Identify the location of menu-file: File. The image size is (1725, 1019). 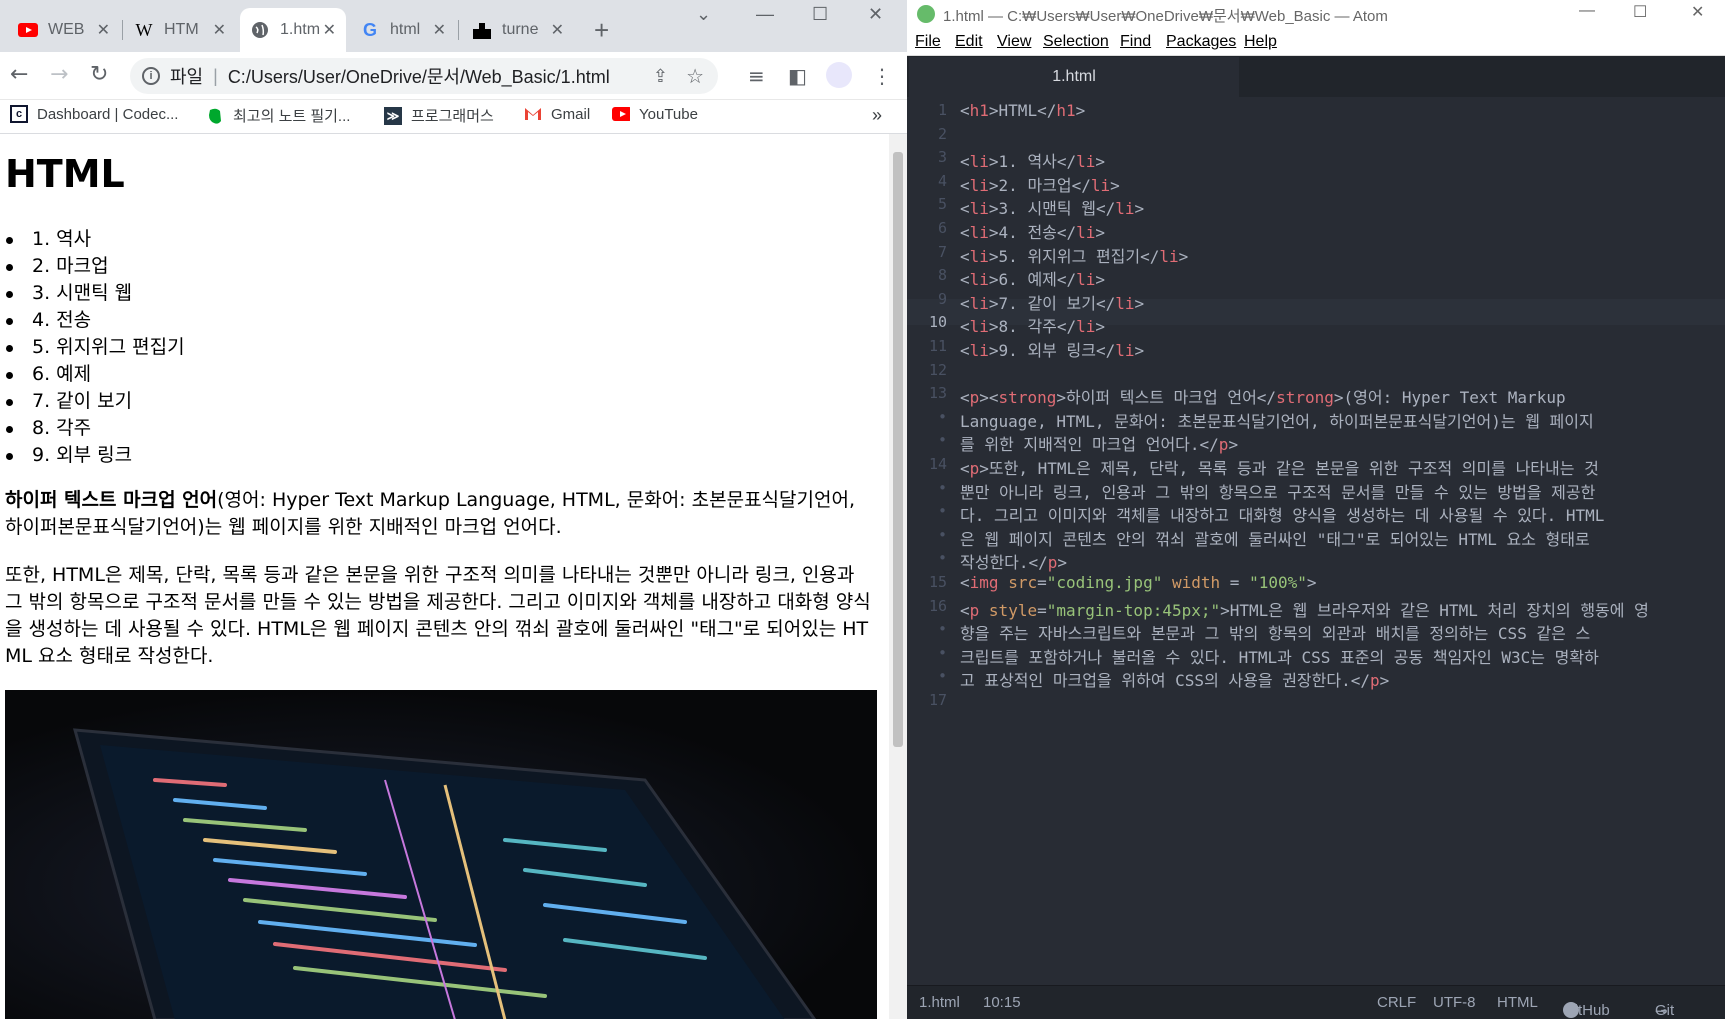
(928, 42).